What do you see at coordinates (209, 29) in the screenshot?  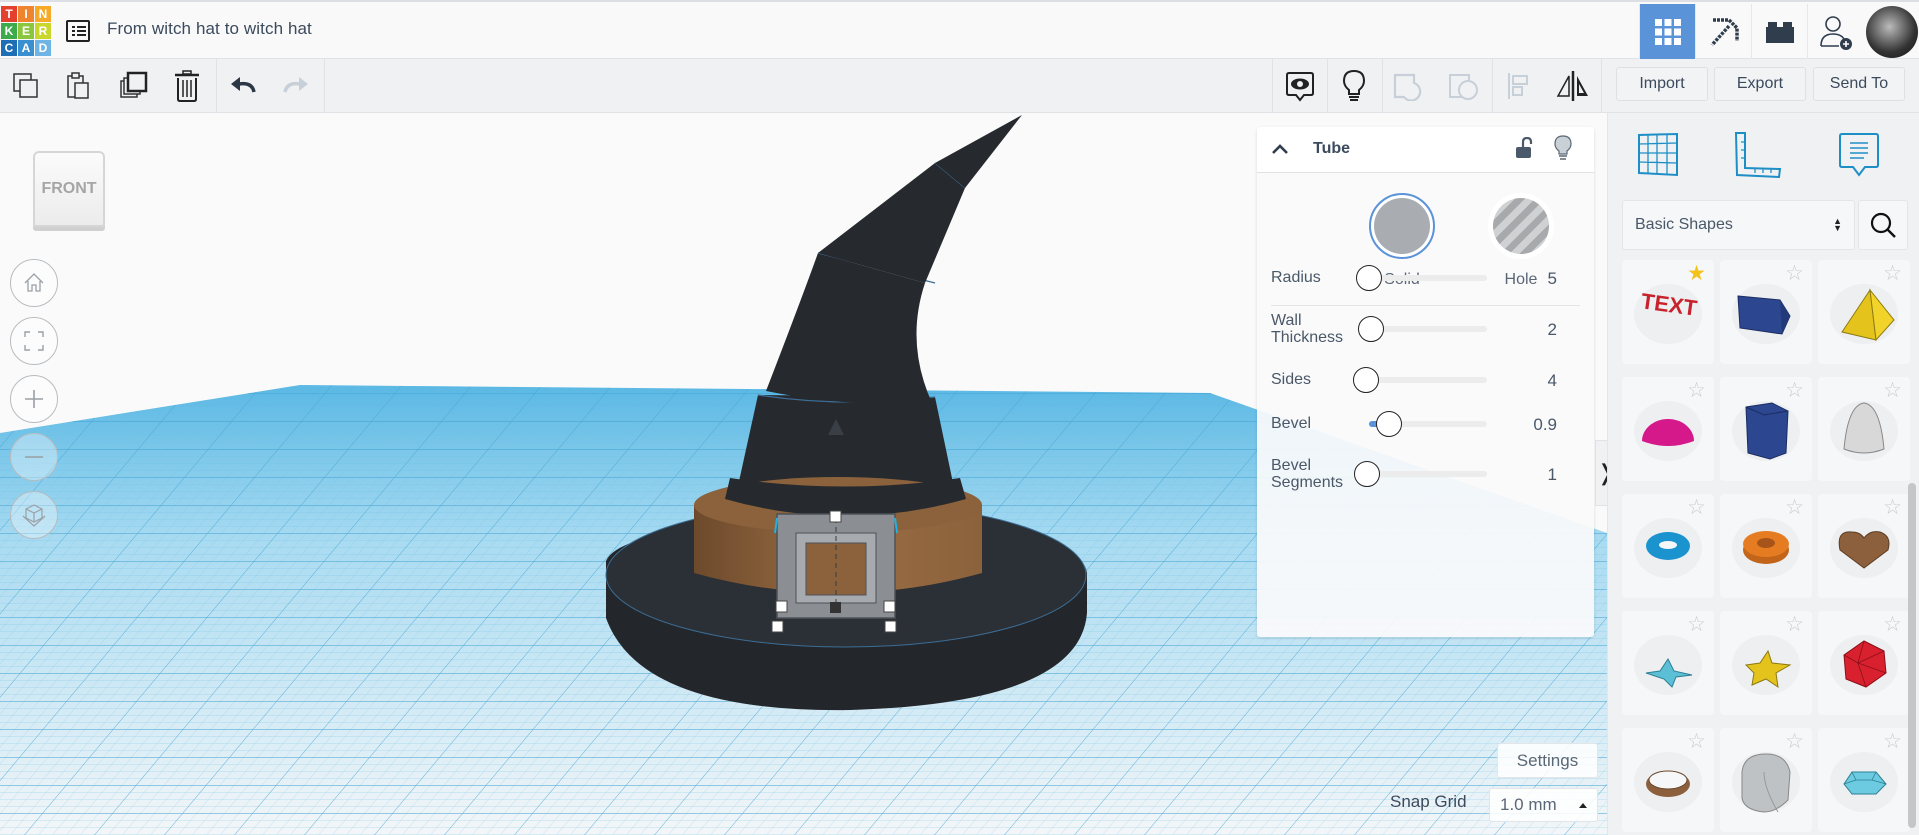 I see `design-title: From witch hat to witch hat` at bounding box center [209, 29].